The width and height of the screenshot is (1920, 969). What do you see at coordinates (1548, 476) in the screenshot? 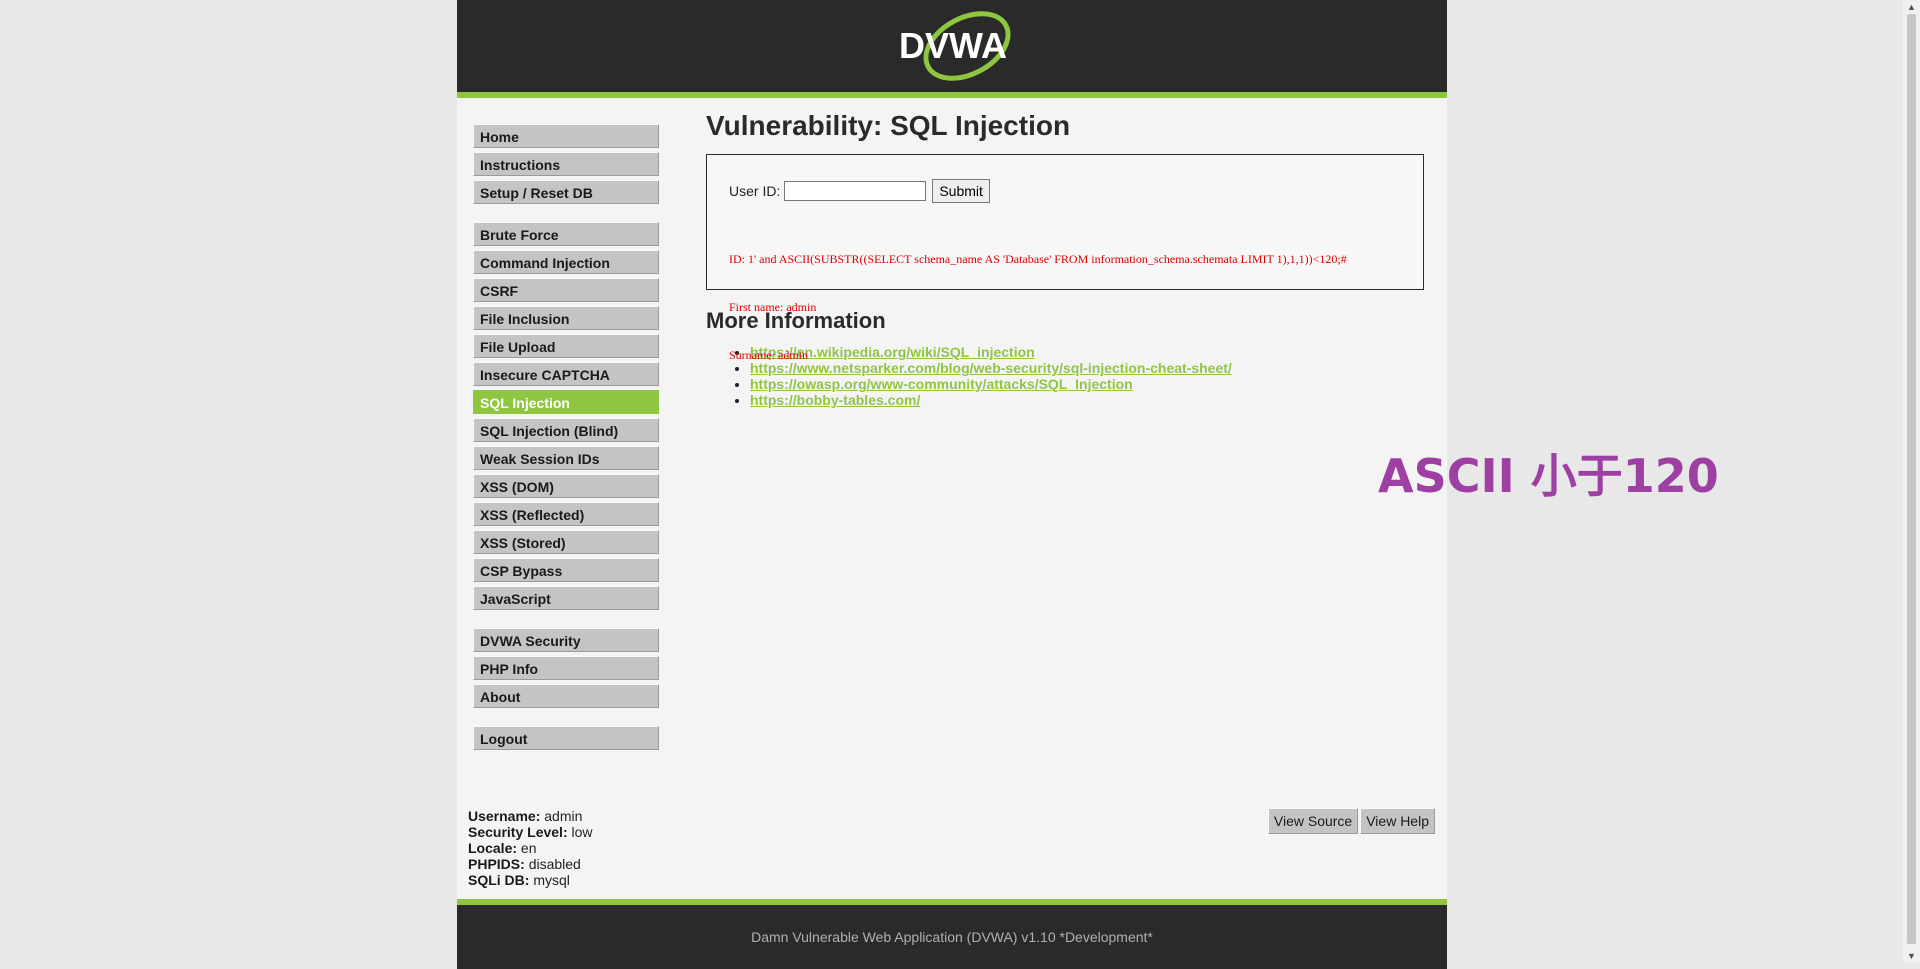
I see `annotation-label: ASCII 小于120` at bounding box center [1548, 476].